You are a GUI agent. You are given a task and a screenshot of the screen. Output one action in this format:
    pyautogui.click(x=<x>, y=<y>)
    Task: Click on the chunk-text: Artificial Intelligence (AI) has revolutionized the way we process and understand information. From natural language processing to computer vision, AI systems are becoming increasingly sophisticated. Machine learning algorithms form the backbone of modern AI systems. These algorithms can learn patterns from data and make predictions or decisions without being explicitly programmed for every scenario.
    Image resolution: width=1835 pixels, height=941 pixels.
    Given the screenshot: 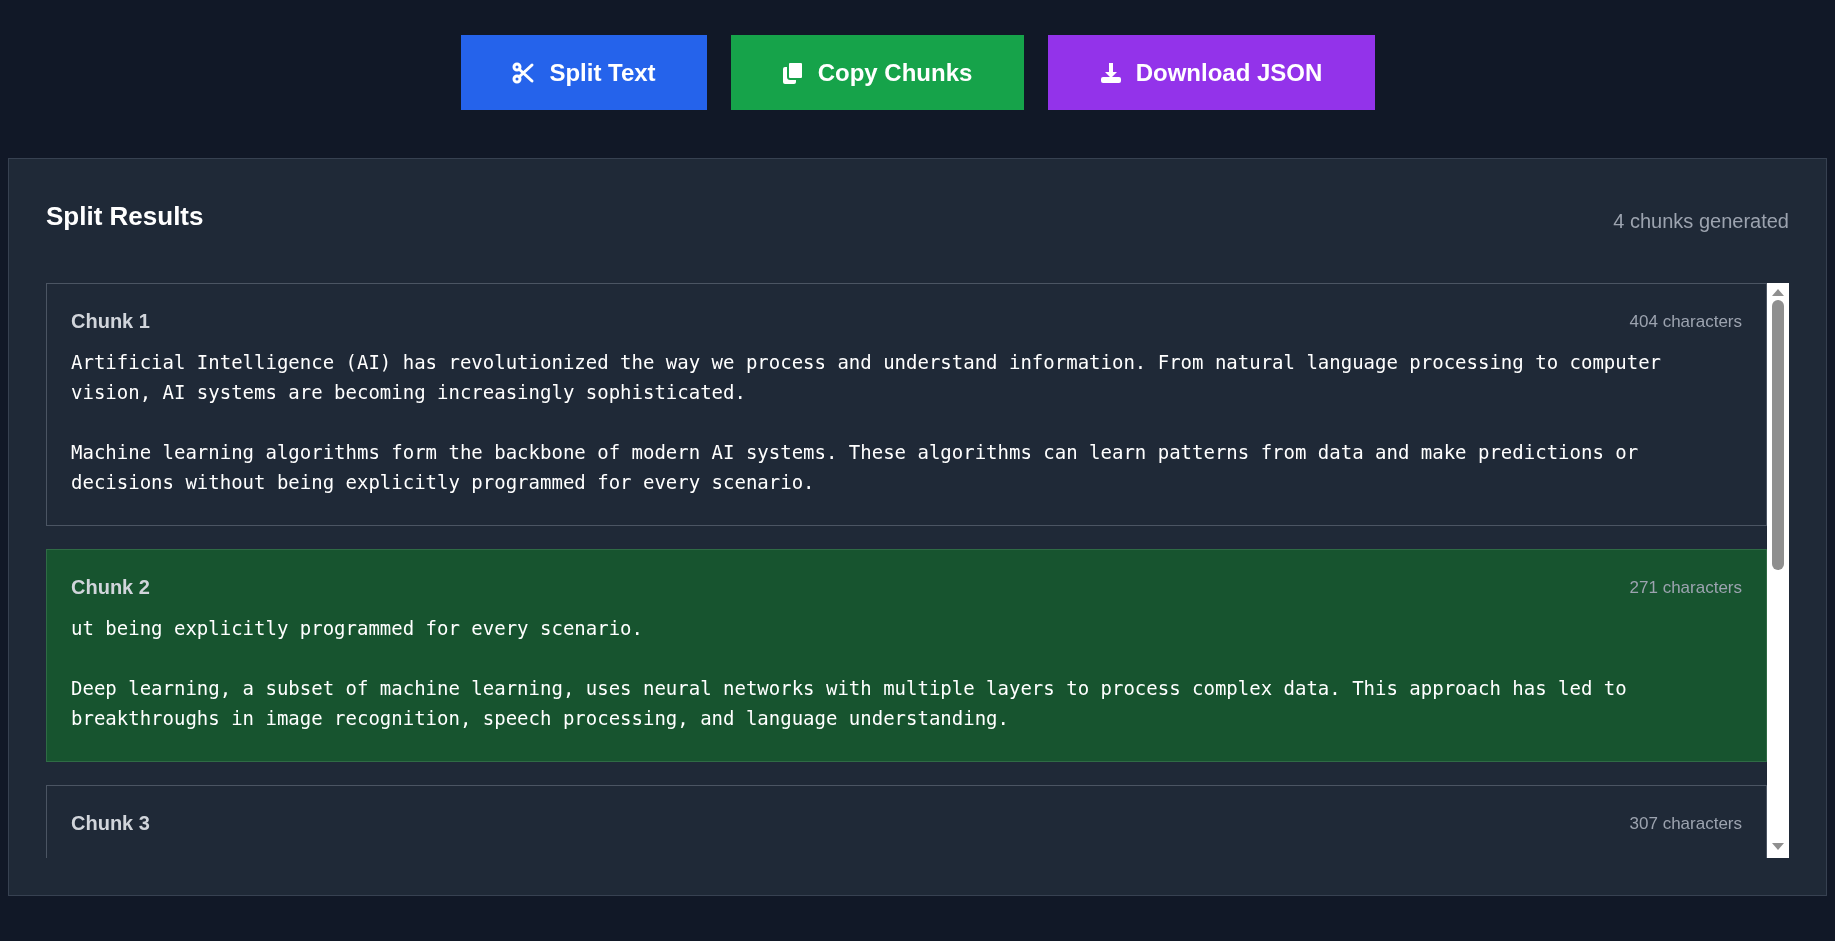 What is the action you would take?
    pyautogui.click(x=867, y=422)
    